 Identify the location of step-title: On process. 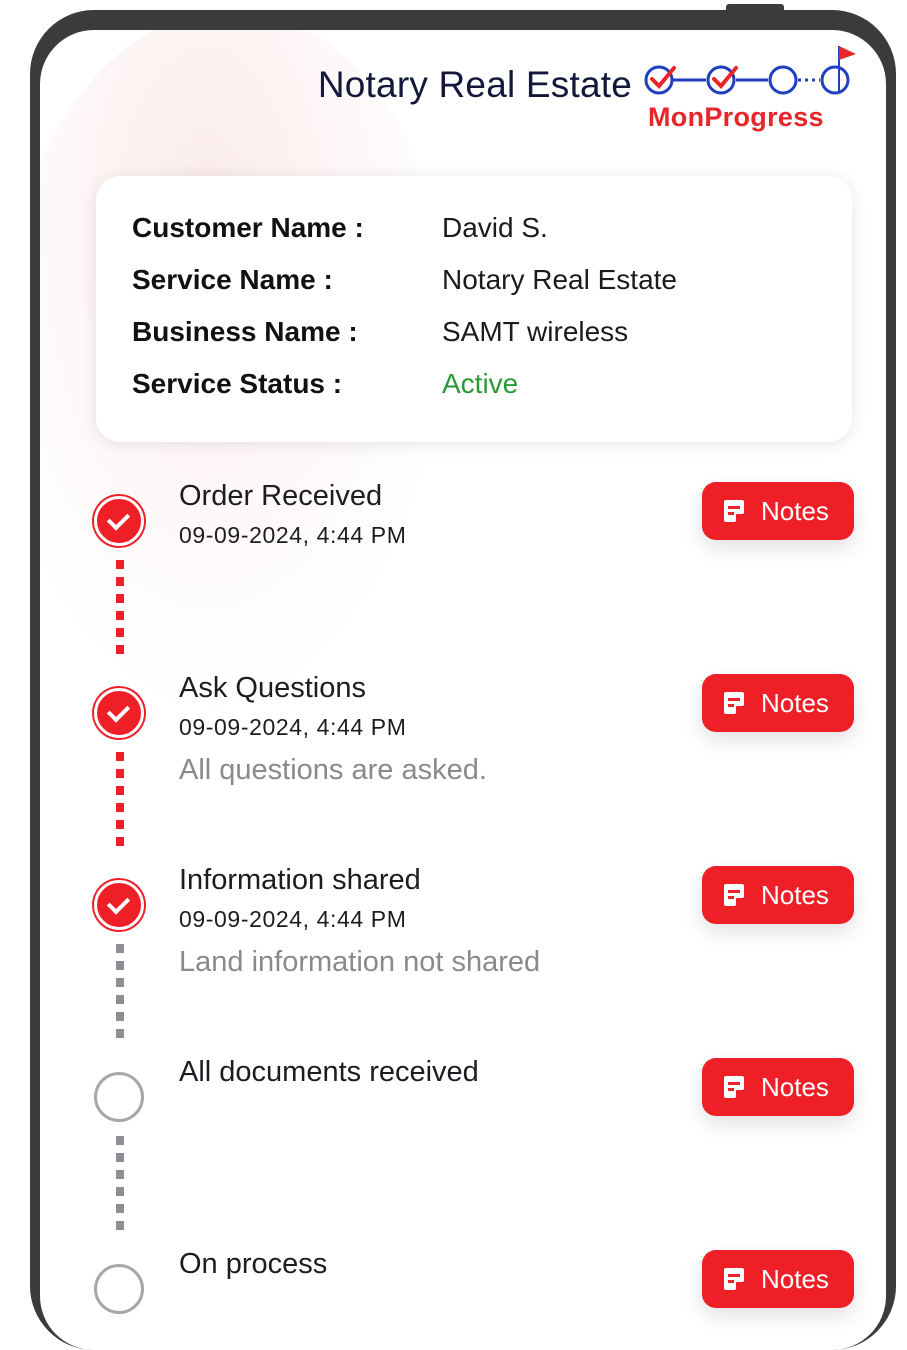
(253, 1264).